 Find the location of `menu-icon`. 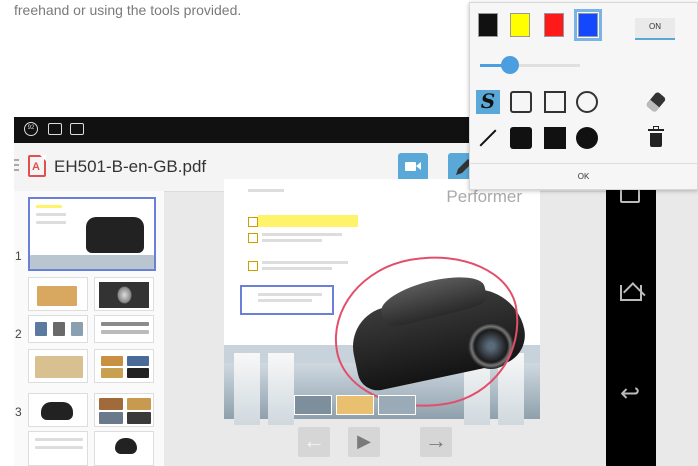

menu-icon is located at coordinates (16, 166).